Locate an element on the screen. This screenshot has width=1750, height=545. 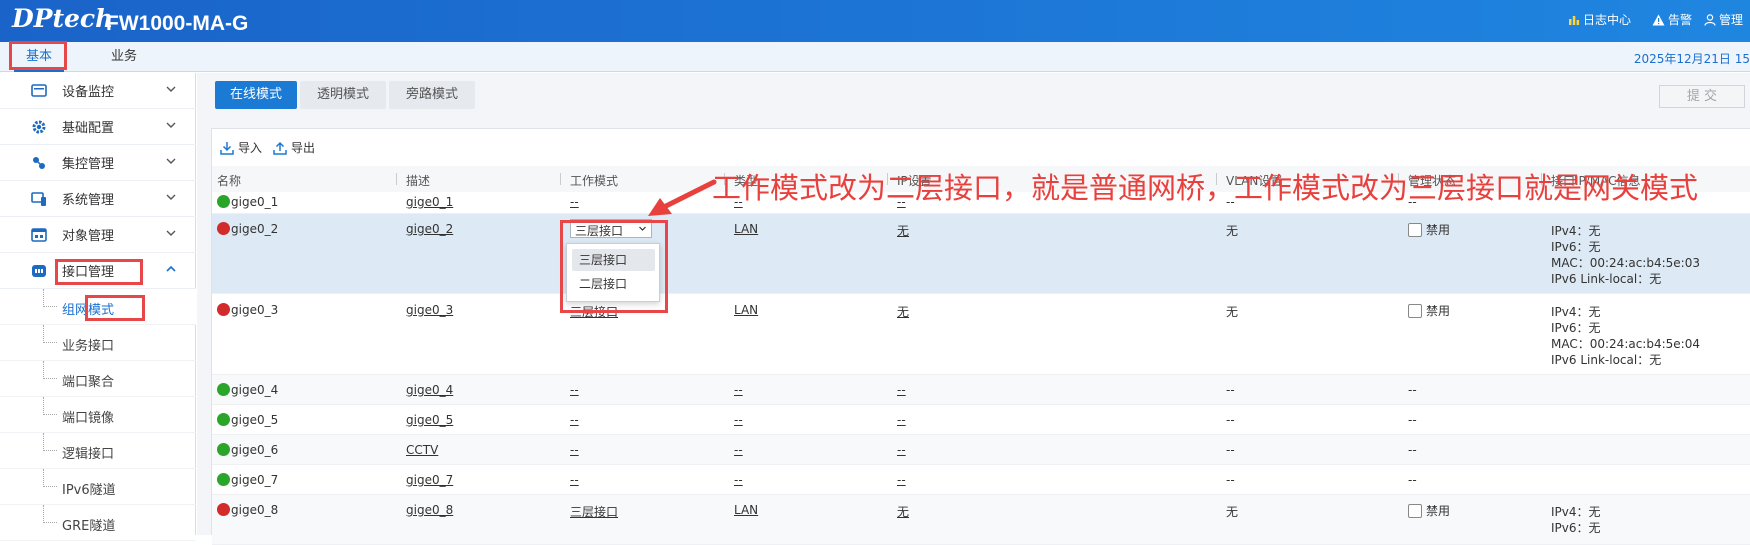
cell-desc: gige0_7 is located at coordinates (429, 480).